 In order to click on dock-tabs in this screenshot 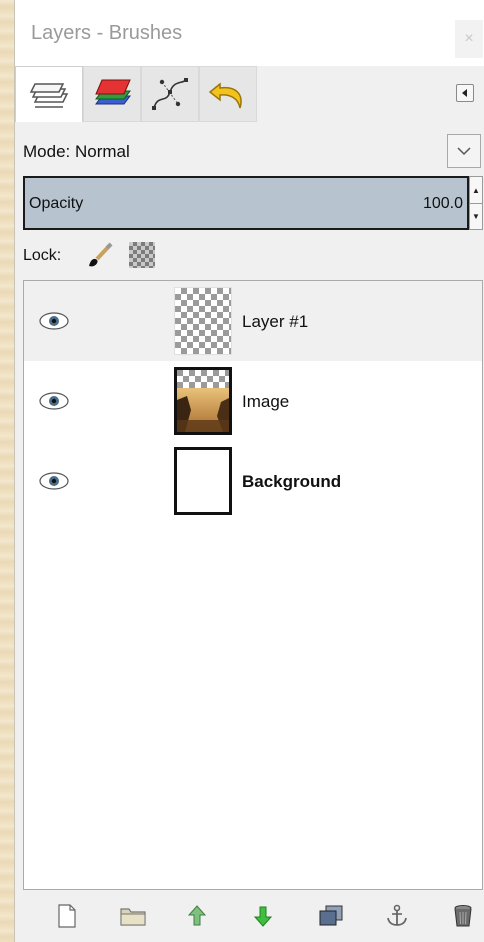, I will do `click(249, 95)`.